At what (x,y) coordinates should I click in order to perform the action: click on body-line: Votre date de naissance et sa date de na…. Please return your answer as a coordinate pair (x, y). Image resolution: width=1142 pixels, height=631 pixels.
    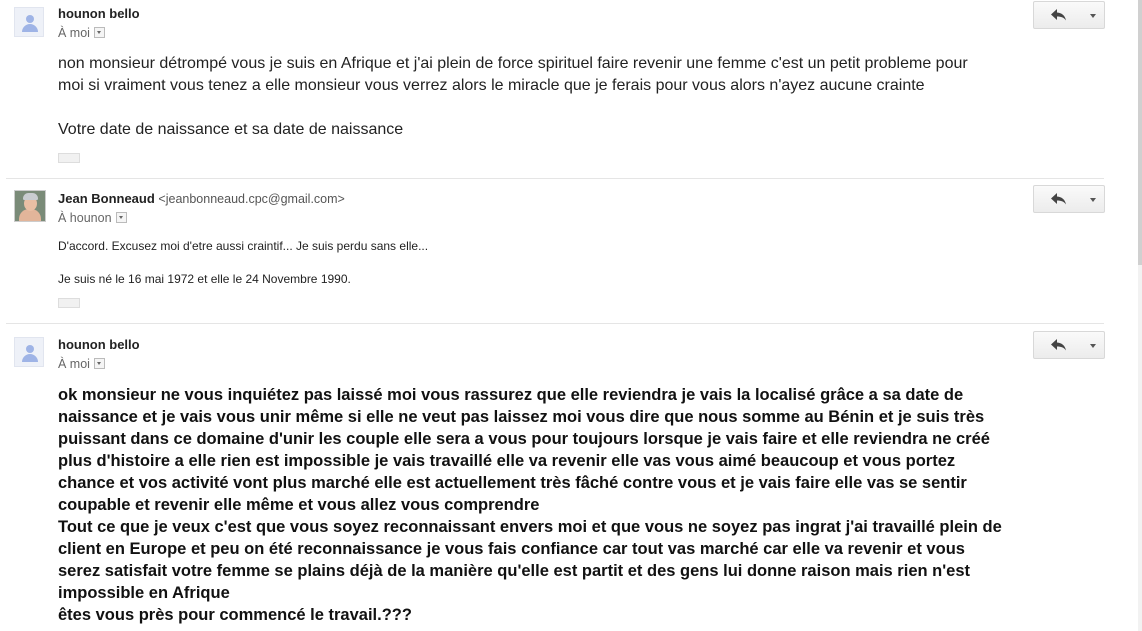
    Looking at the image, I should click on (231, 129).